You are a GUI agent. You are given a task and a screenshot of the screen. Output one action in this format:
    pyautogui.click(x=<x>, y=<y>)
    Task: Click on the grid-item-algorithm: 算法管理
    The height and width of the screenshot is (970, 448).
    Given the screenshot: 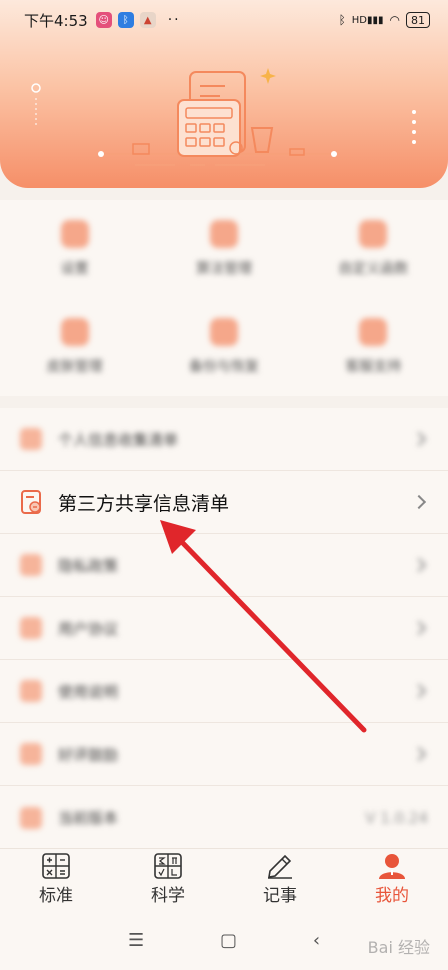 What is the action you would take?
    pyautogui.click(x=223, y=249)
    